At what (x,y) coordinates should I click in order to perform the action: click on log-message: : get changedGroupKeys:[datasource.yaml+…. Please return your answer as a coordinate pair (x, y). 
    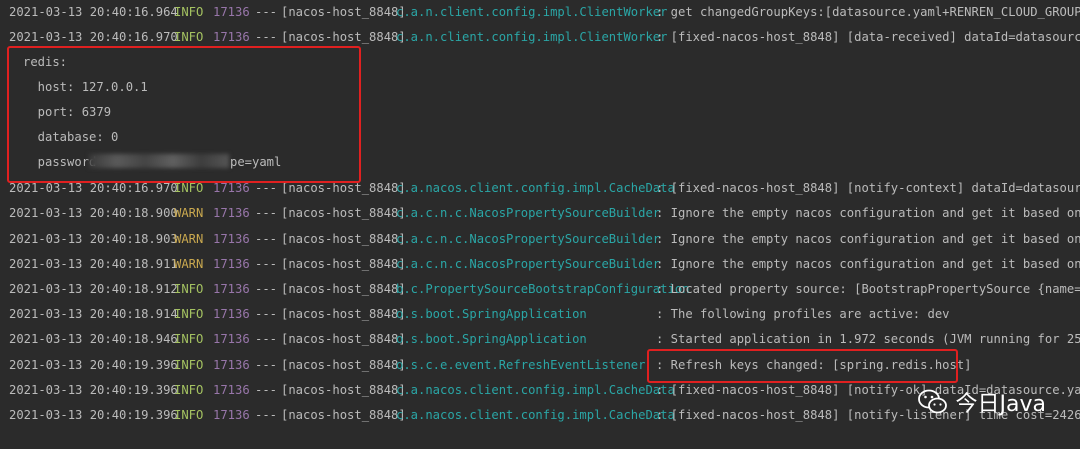
    Looking at the image, I should click on (868, 12).